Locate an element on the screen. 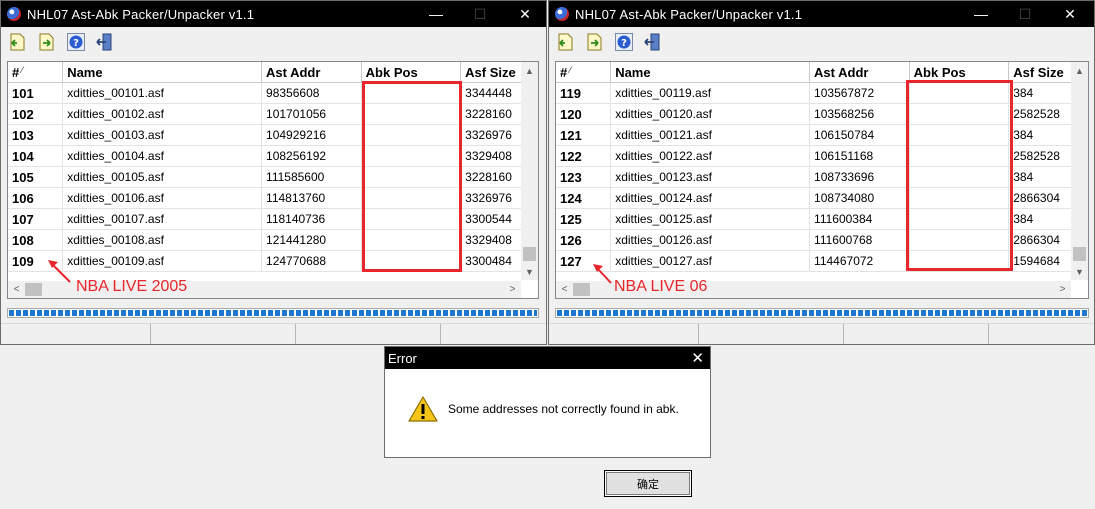  dialog-titlebar: Error ✕ is located at coordinates (547, 358).